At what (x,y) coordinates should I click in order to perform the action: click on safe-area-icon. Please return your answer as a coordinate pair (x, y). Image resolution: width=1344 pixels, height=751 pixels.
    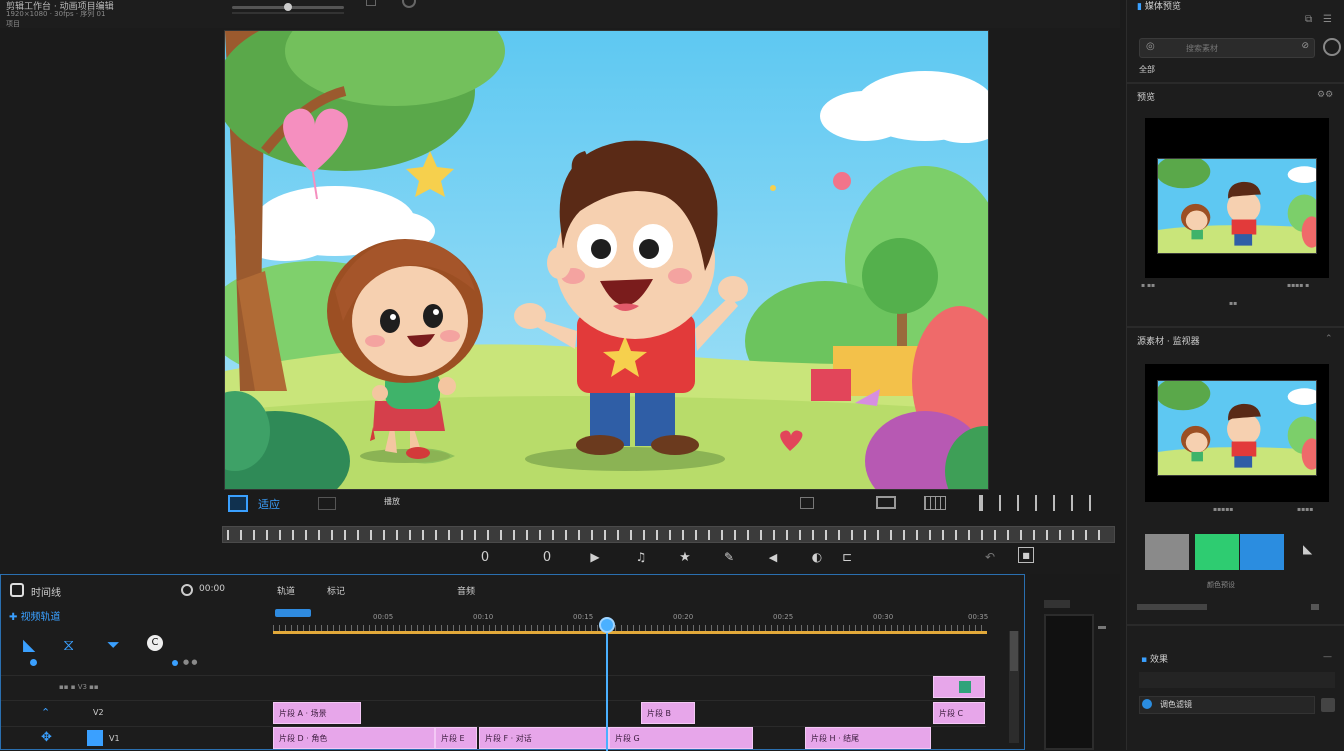
    Looking at the image, I should click on (327, 503).